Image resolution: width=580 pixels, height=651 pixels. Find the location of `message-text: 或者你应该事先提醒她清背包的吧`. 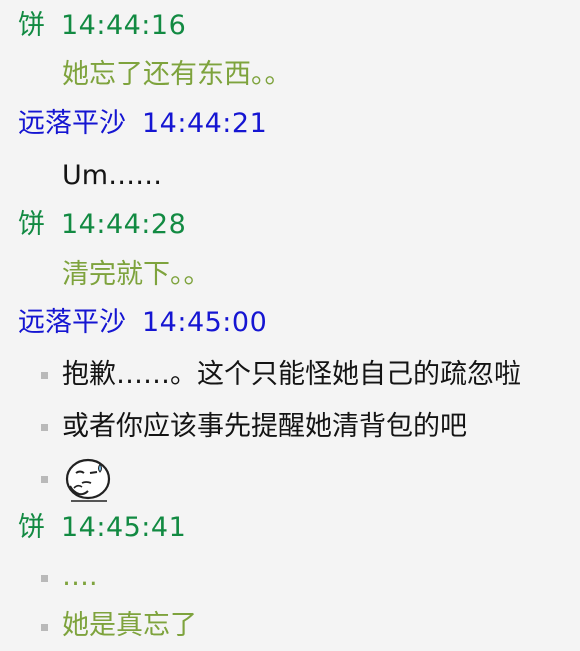

message-text: 或者你应该事先提醒她清背包的吧 is located at coordinates (264, 426).